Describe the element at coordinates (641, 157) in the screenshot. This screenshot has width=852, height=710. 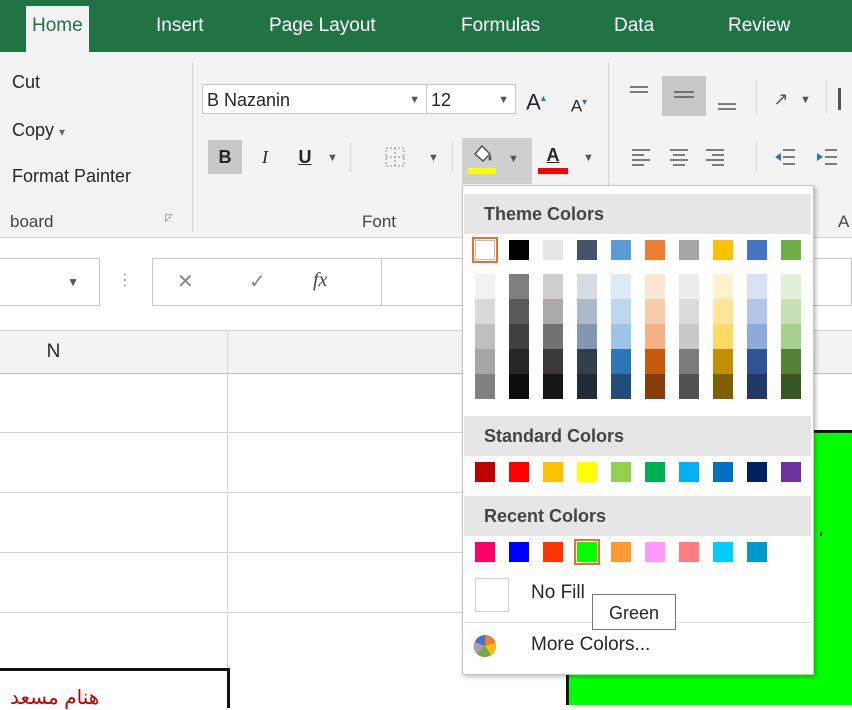
I see `align-left-button` at that location.